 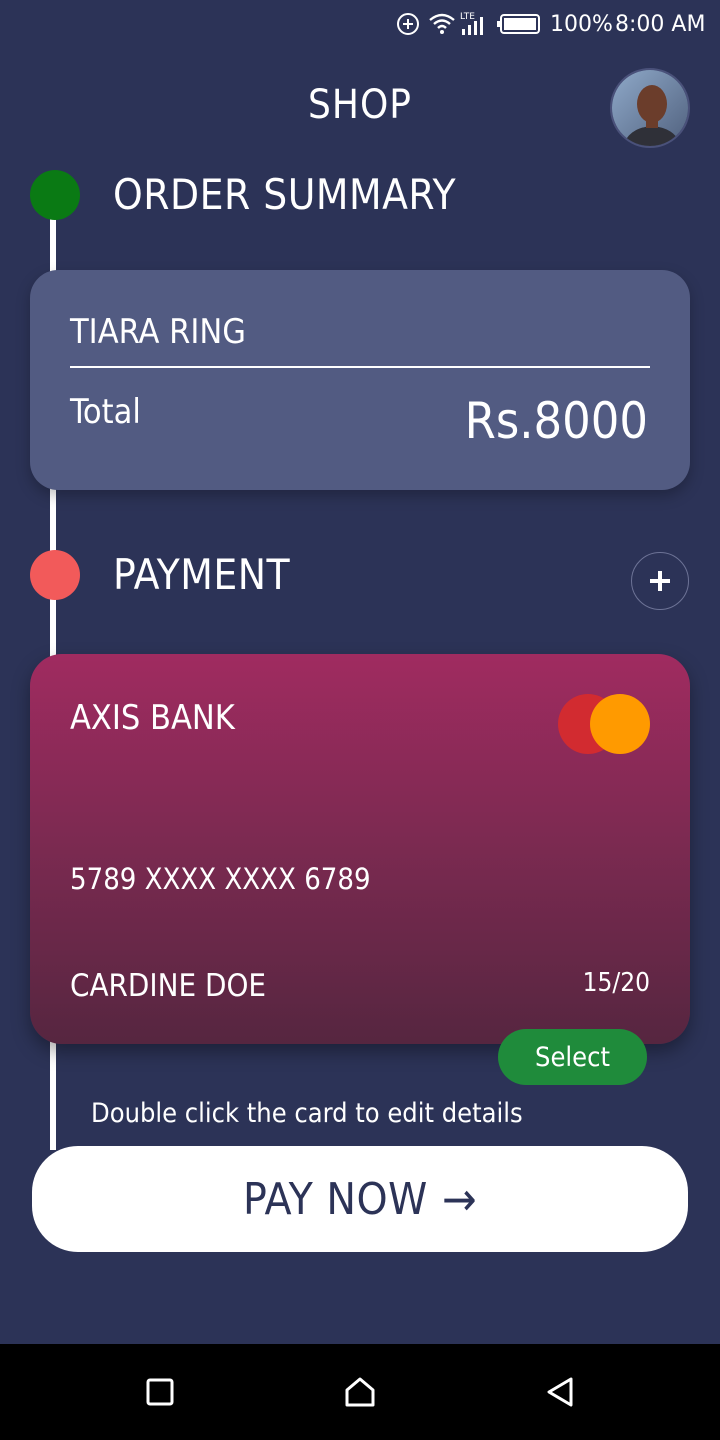 I want to click on back-triangle-icon, so click(x=560, y=1392).